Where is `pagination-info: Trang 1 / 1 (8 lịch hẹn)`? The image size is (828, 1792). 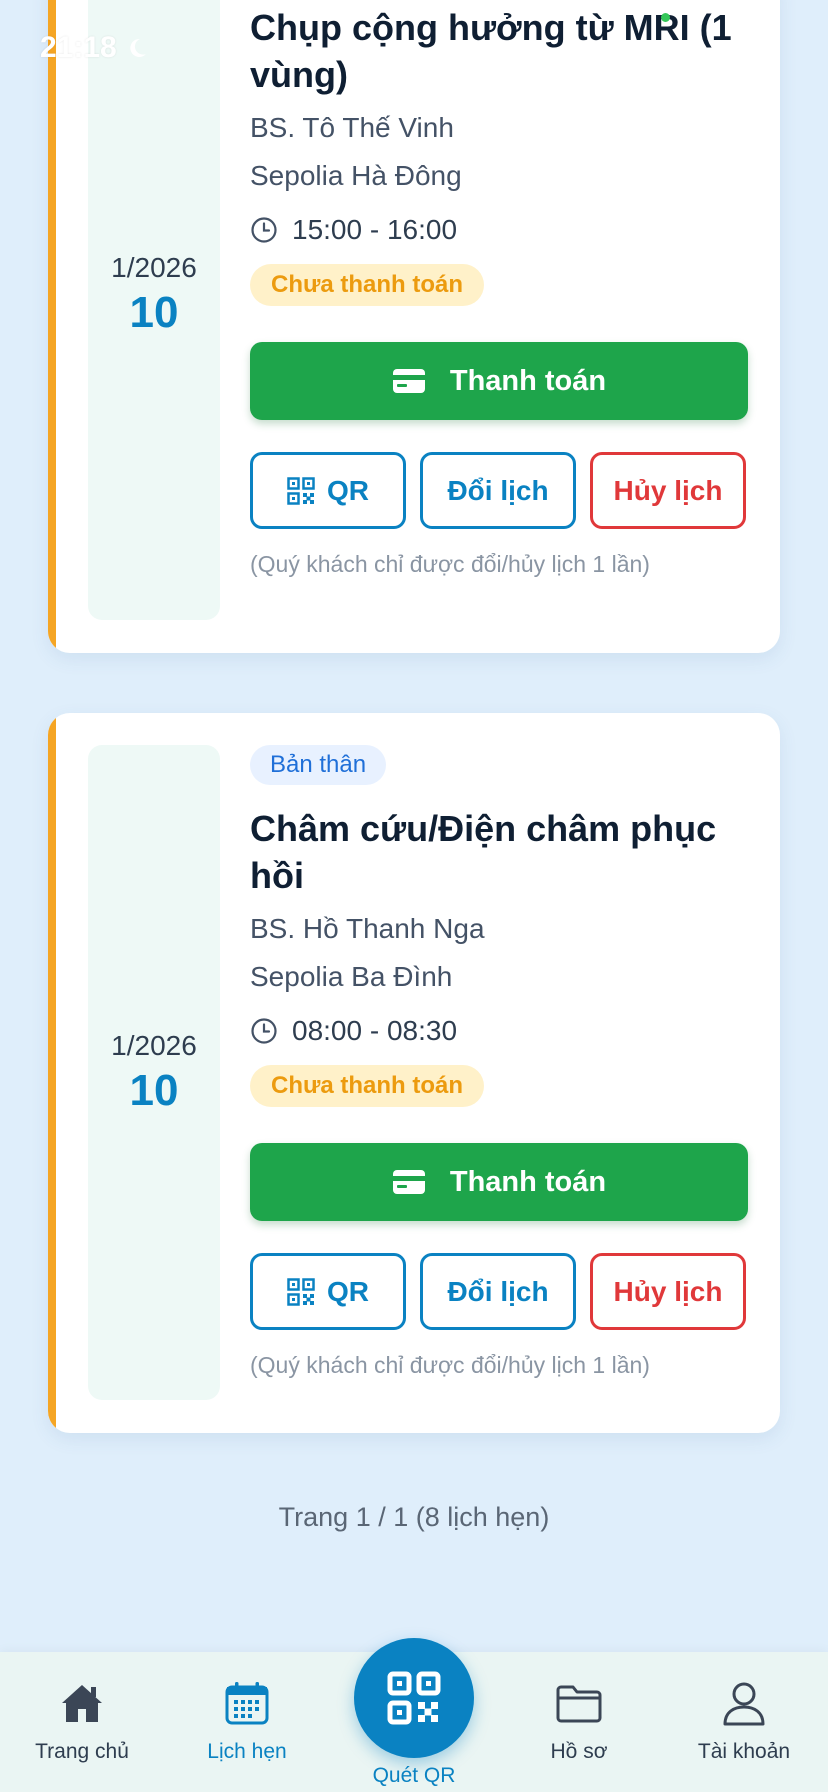
pagination-info: Trang 1 / 1 (8 lịch hẹn) is located at coordinates (414, 1517).